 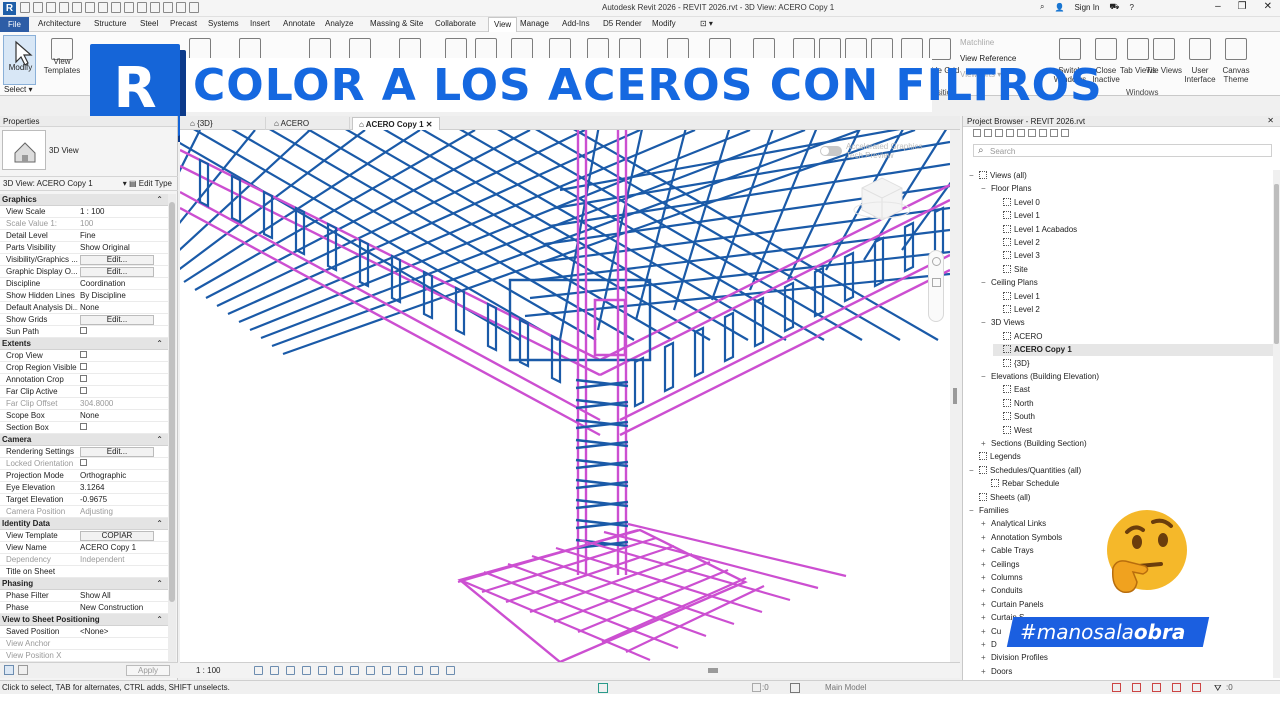 What do you see at coordinates (147, 183) in the screenshot?
I see `edit-type-button: ▾ ▤ Edit Type` at bounding box center [147, 183].